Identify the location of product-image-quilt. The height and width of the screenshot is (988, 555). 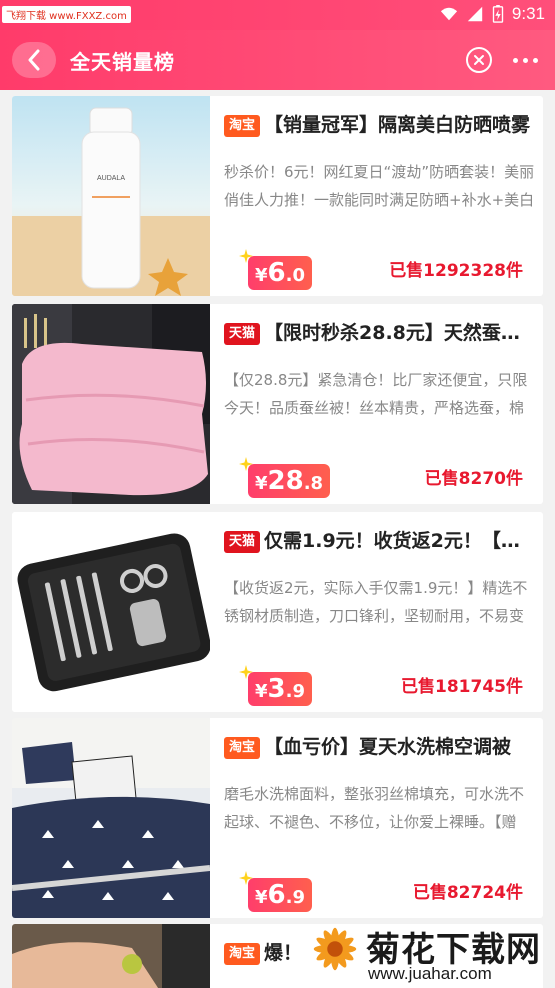
(111, 404).